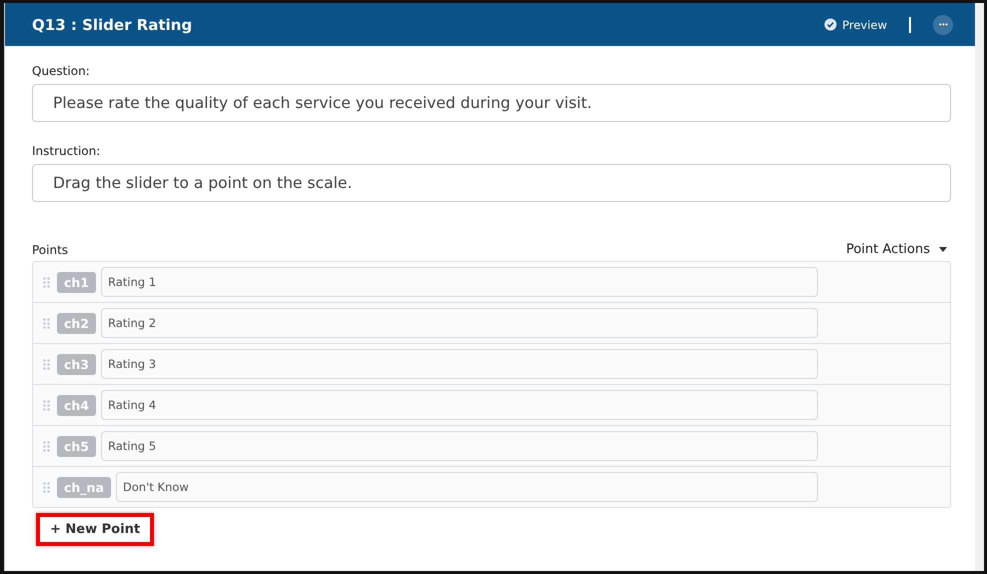  Describe the element at coordinates (84, 487) in the screenshot. I see `point-code-tag: ch_na` at that location.